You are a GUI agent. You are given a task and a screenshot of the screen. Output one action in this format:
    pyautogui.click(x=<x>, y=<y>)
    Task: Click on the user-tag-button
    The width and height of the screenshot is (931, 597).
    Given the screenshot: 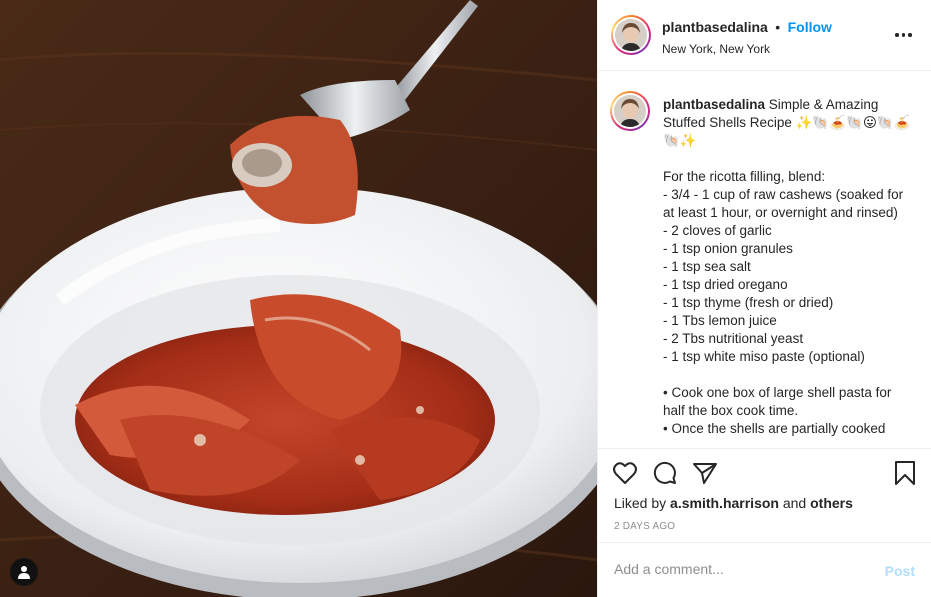 What is the action you would take?
    pyautogui.click(x=24, y=572)
    